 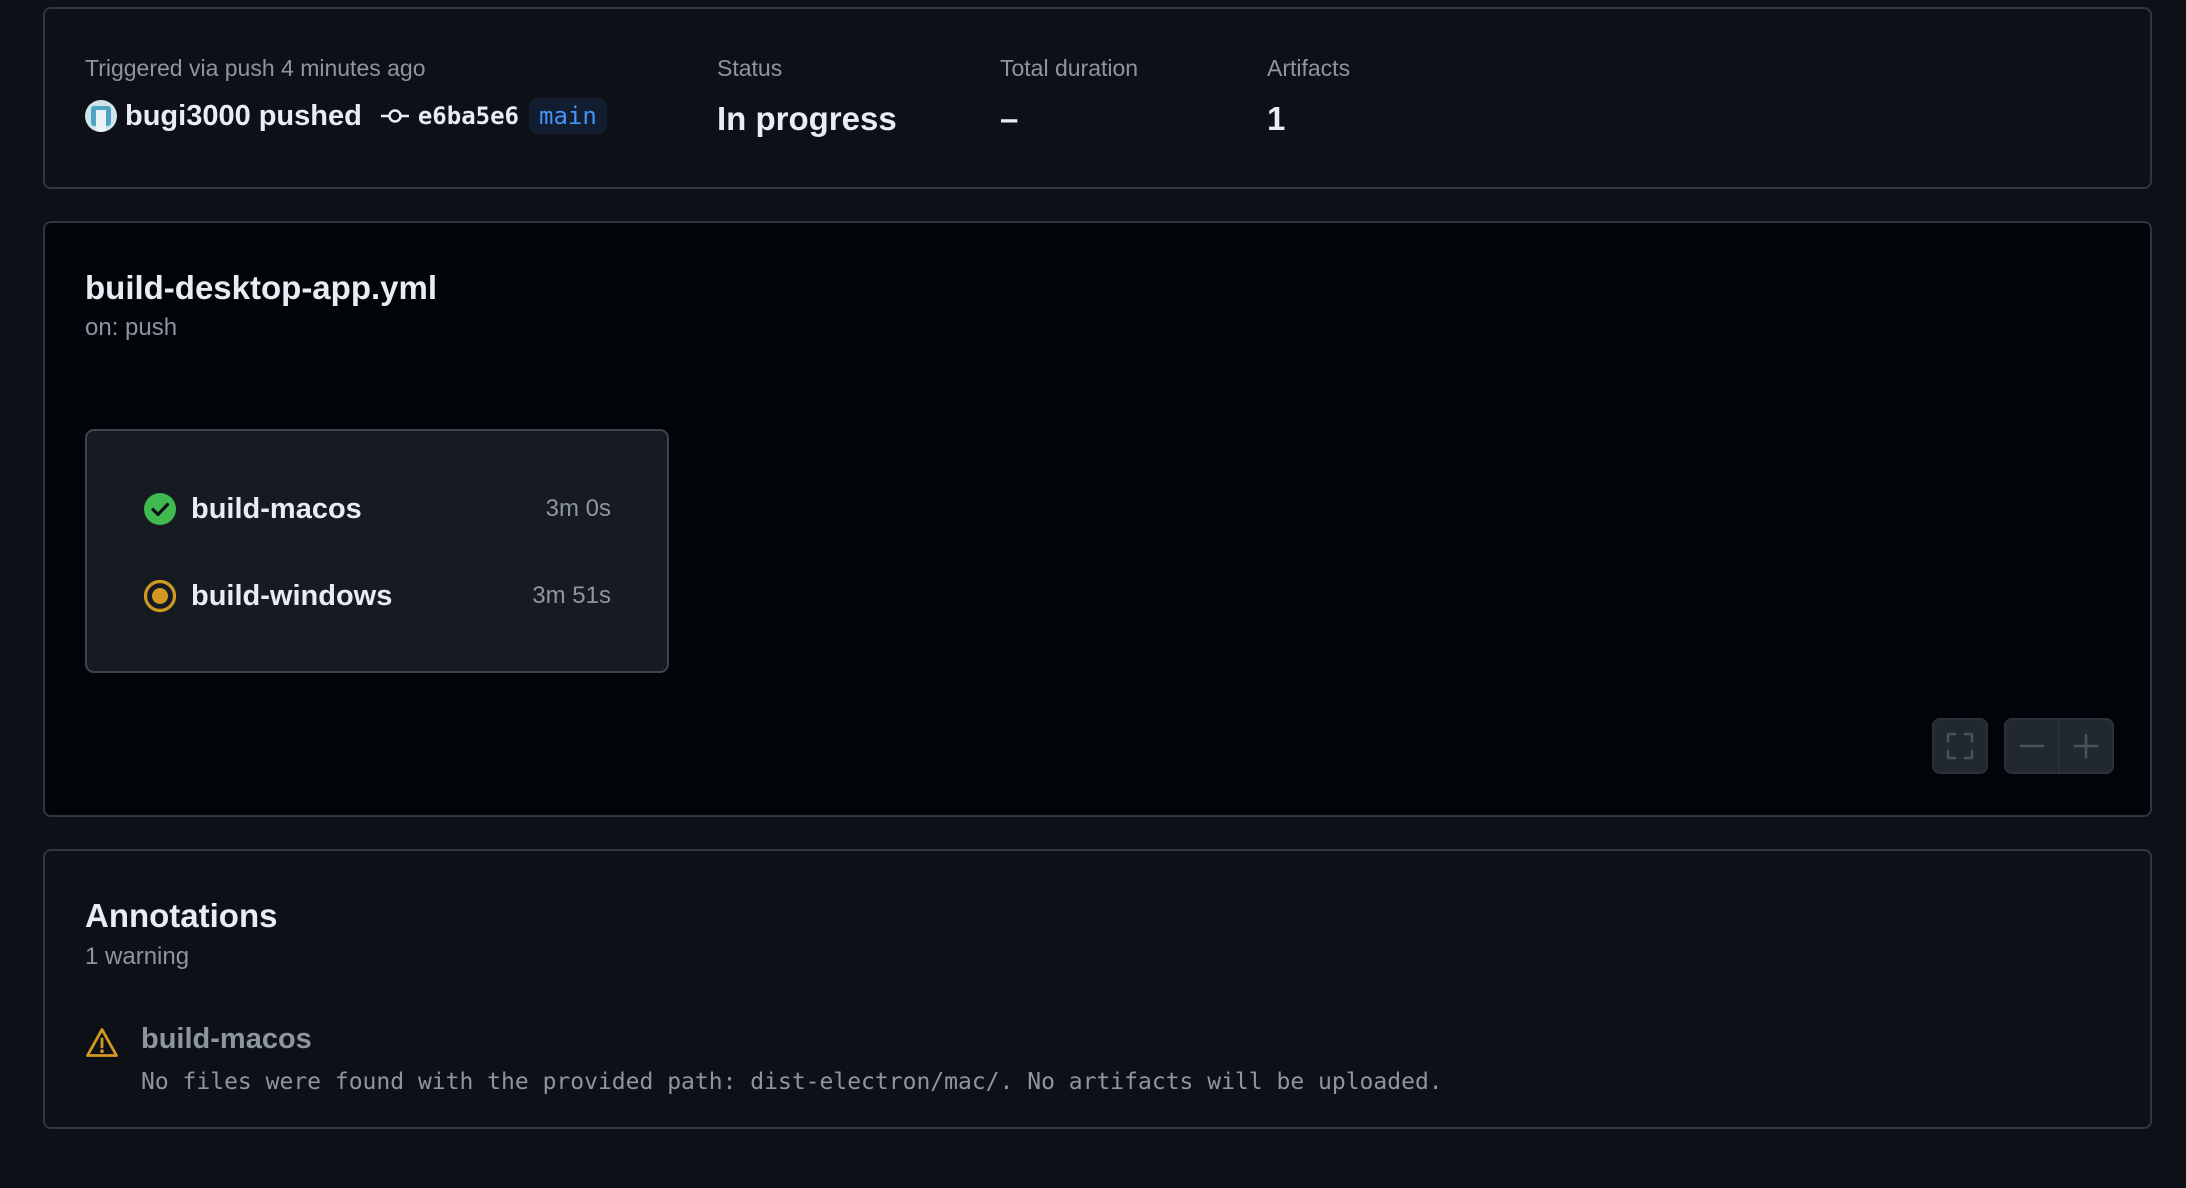 What do you see at coordinates (1069, 96) in the screenshot?
I see `duration-column: Total duration –` at bounding box center [1069, 96].